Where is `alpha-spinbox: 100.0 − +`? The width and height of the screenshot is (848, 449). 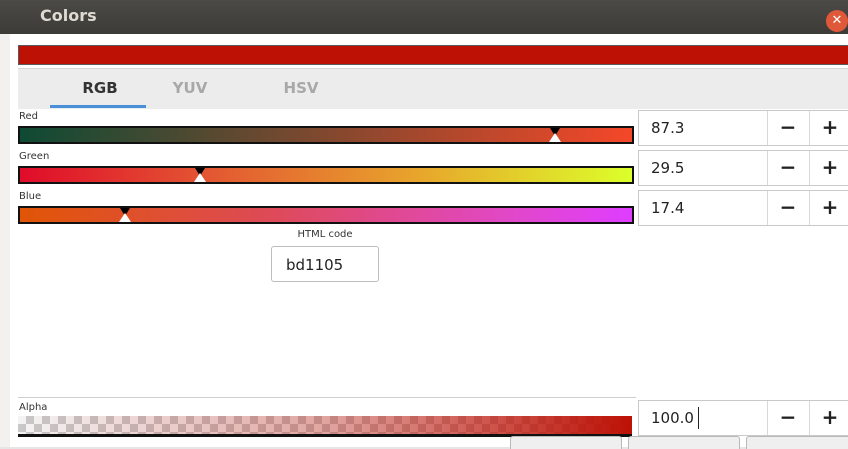
alpha-spinbox: 100.0 − + is located at coordinates (743, 418).